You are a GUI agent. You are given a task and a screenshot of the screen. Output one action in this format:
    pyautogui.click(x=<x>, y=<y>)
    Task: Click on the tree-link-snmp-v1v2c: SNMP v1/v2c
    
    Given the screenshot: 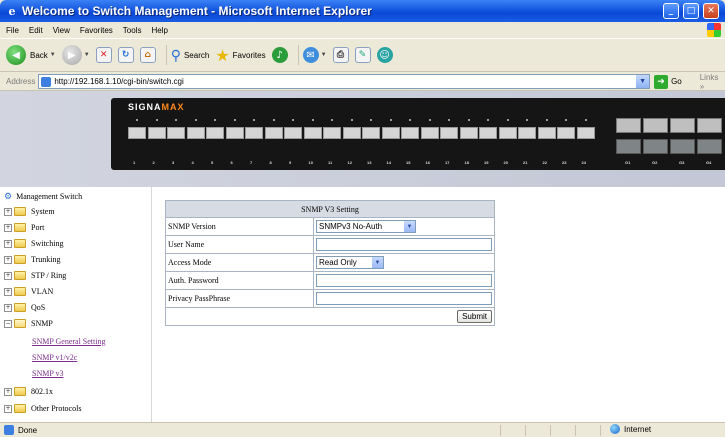 What is the action you would take?
    pyautogui.click(x=54, y=357)
    